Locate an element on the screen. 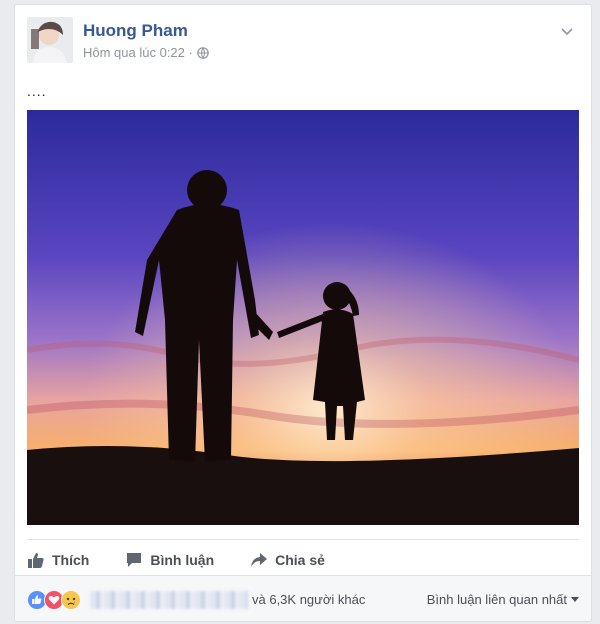  like-button: Thích is located at coordinates (58, 558).